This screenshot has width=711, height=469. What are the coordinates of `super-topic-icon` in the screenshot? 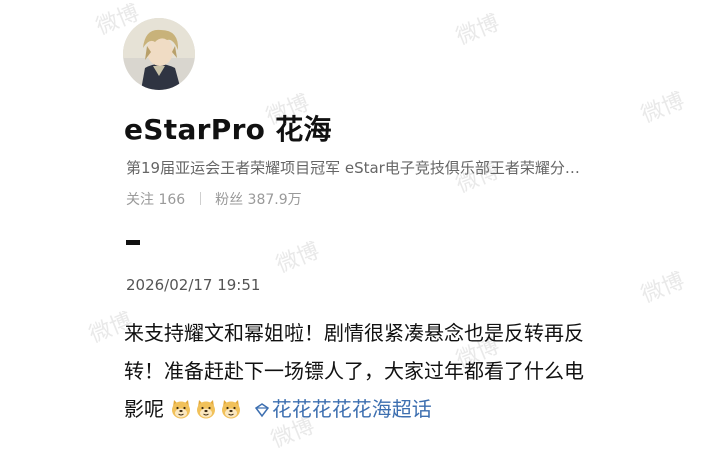 It's located at (261, 410).